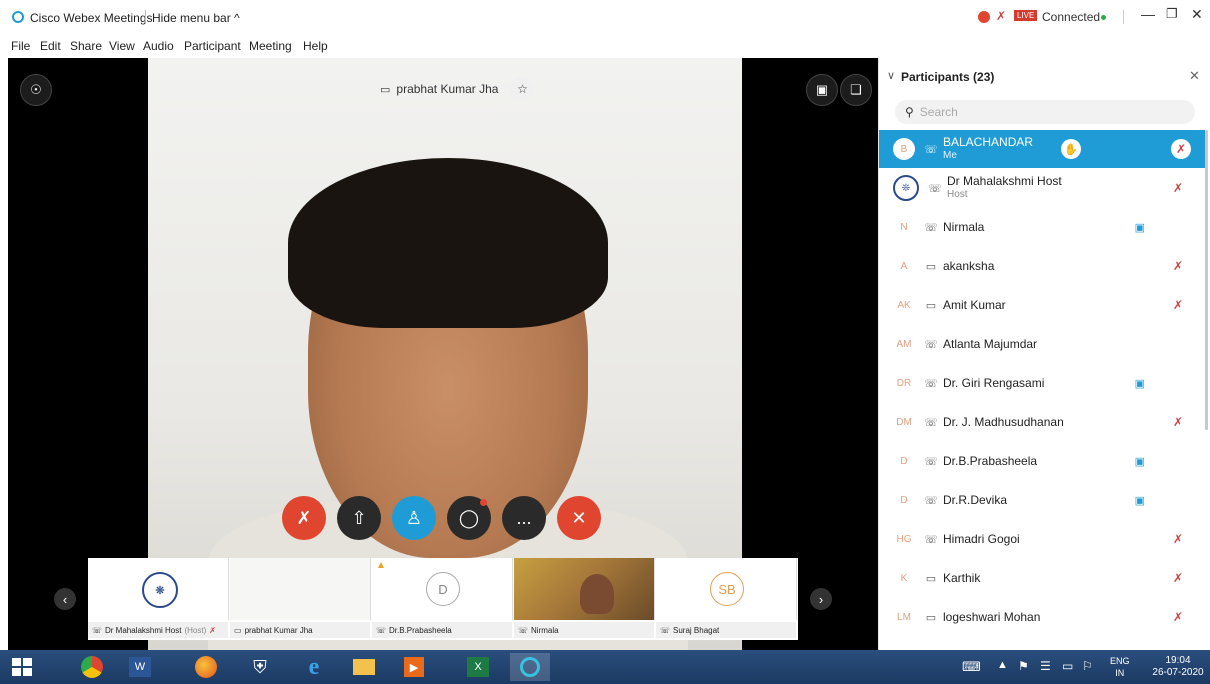  What do you see at coordinates (1042, 617) in the screenshot?
I see `participant-row: LM ▭ logeshwari Mohan ✗` at bounding box center [1042, 617].